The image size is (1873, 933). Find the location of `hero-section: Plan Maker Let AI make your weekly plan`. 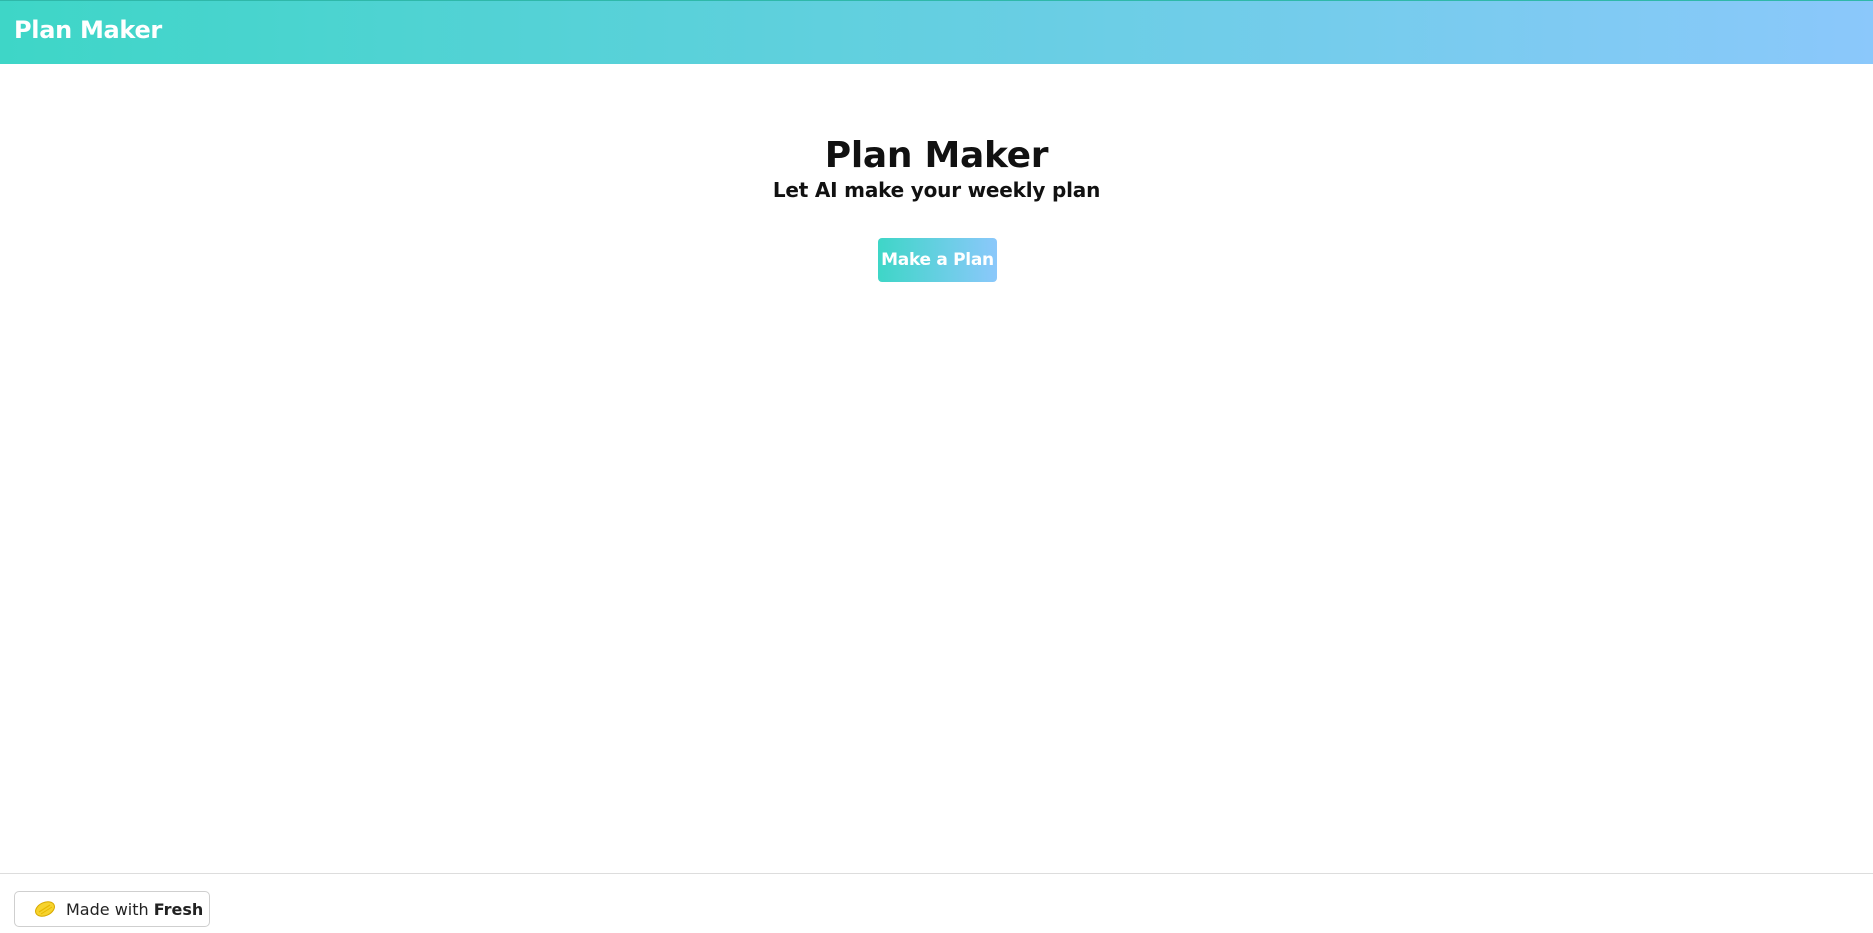

hero-section: Plan Maker Let AI make your weekly plan is located at coordinates (936, 169).